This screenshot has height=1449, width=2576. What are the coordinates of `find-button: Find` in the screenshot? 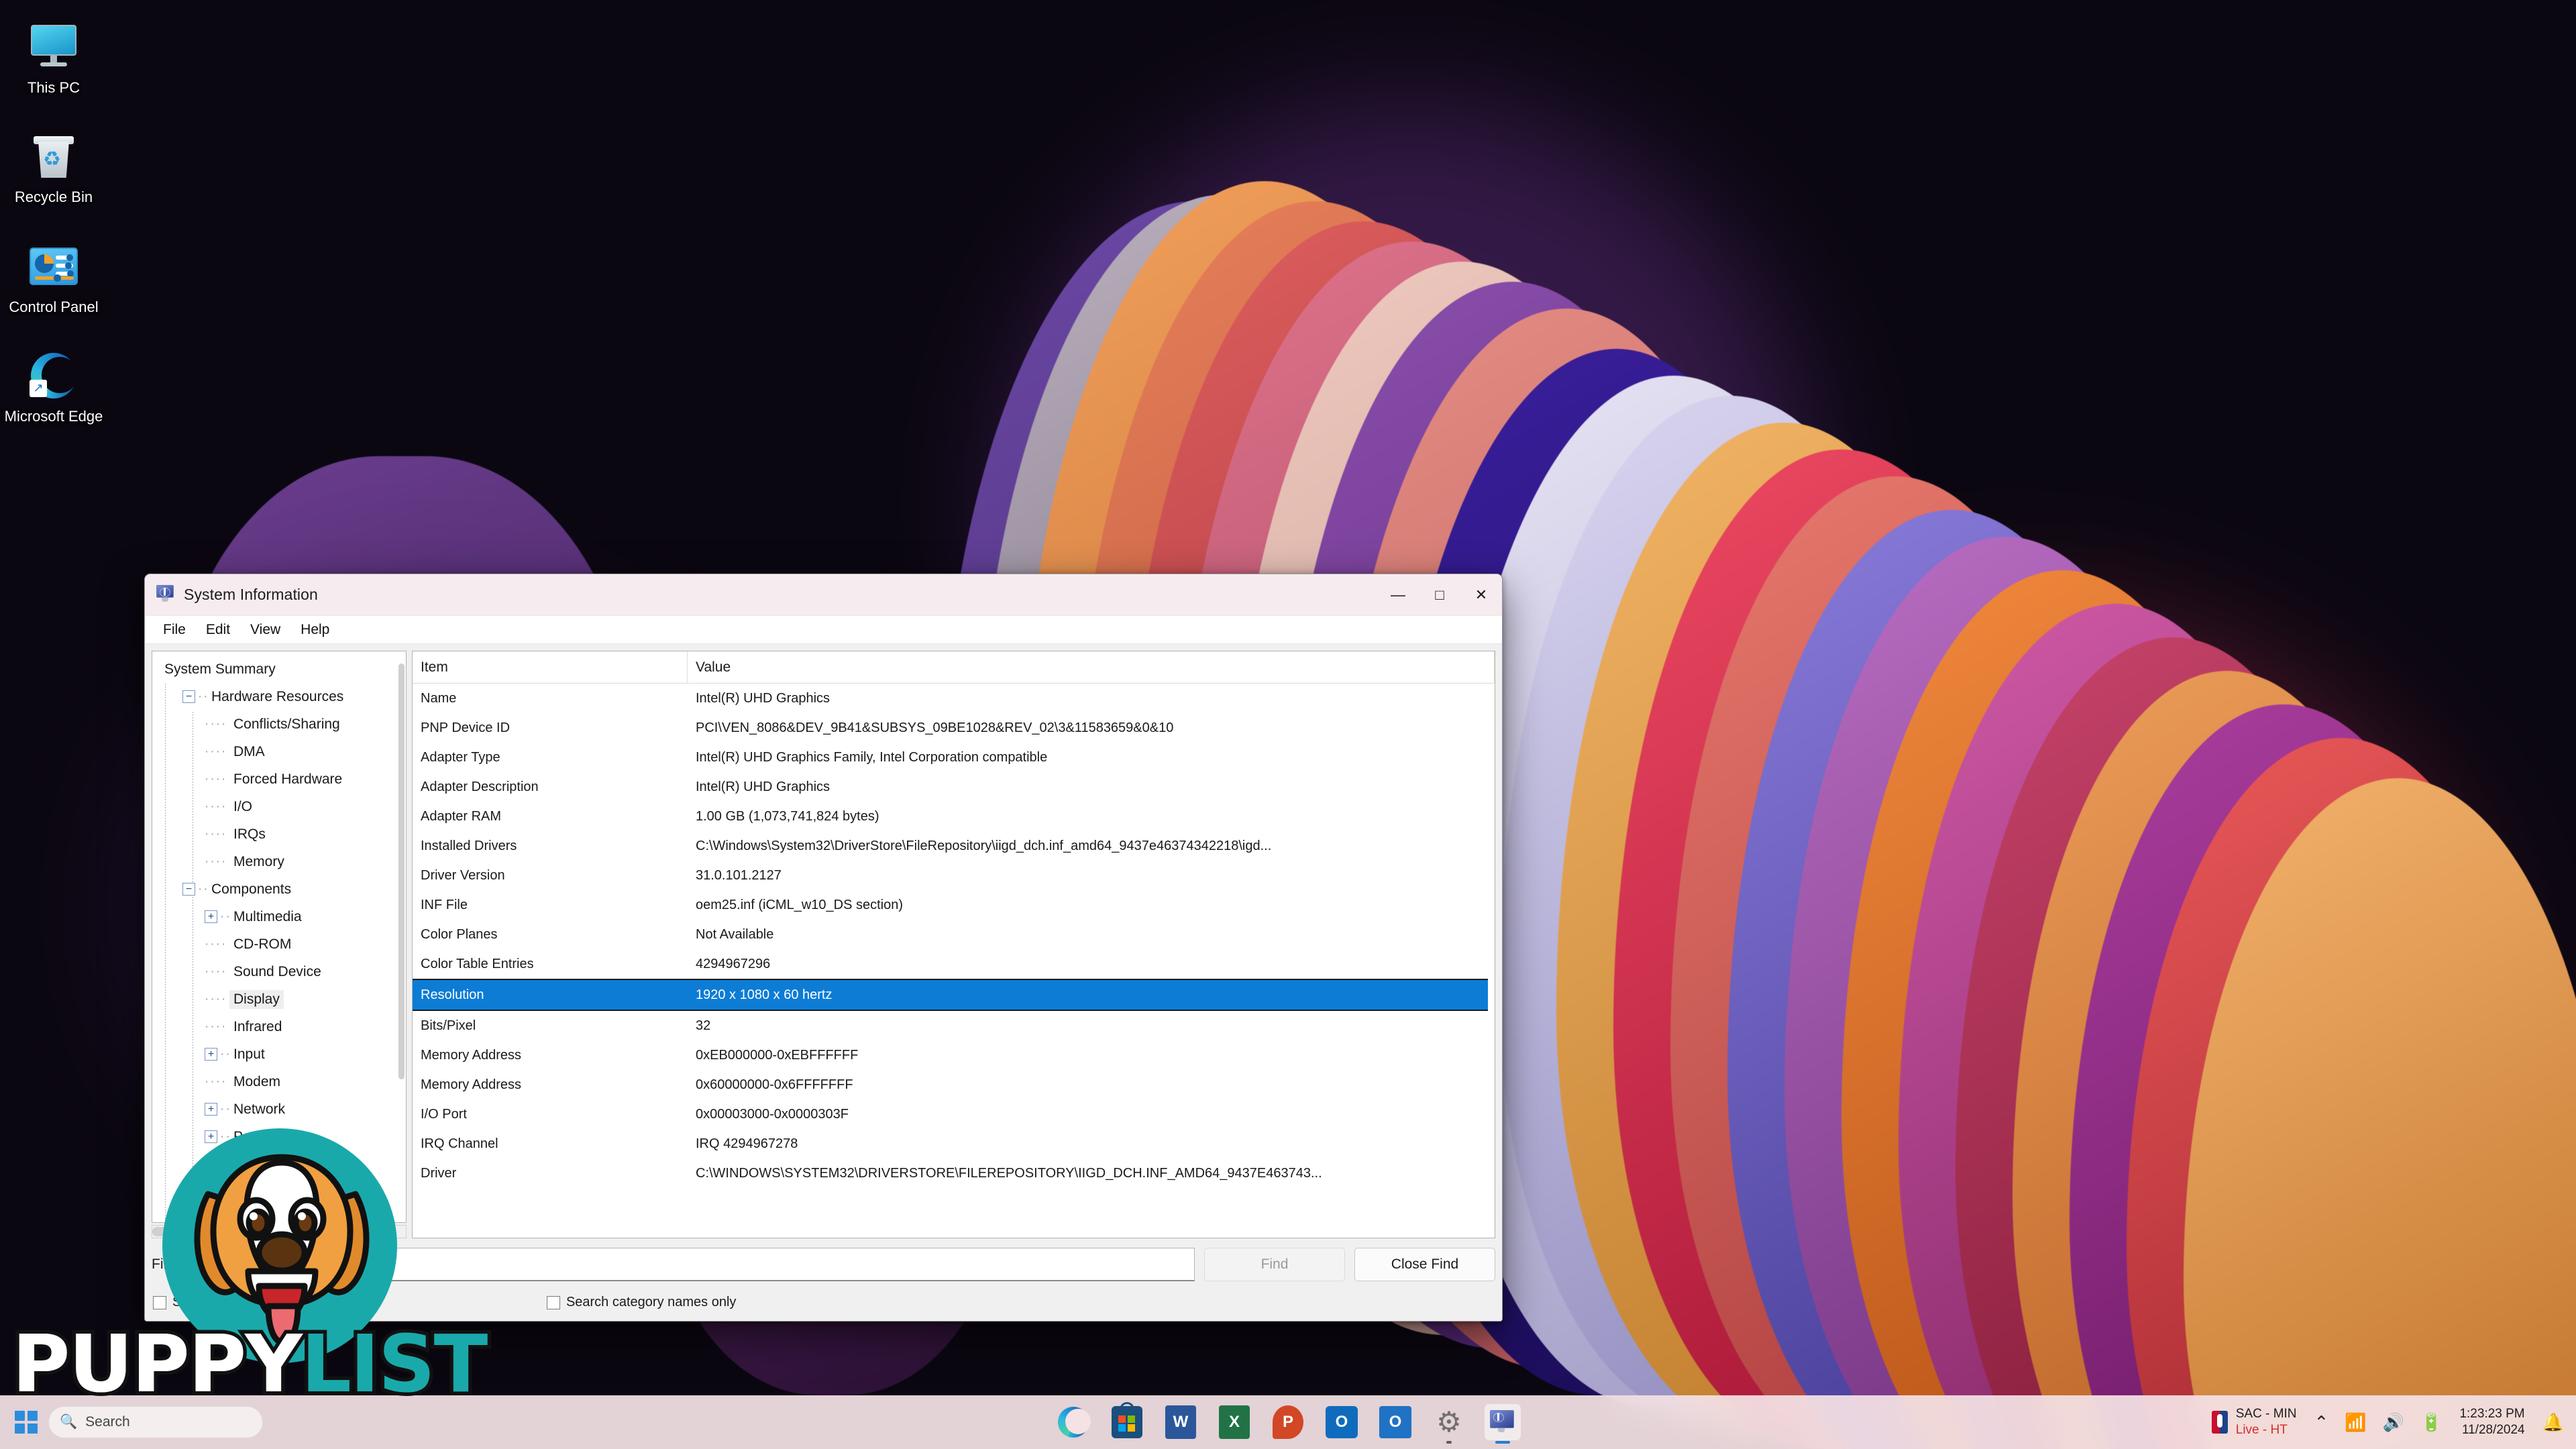 It's located at (1274, 1264).